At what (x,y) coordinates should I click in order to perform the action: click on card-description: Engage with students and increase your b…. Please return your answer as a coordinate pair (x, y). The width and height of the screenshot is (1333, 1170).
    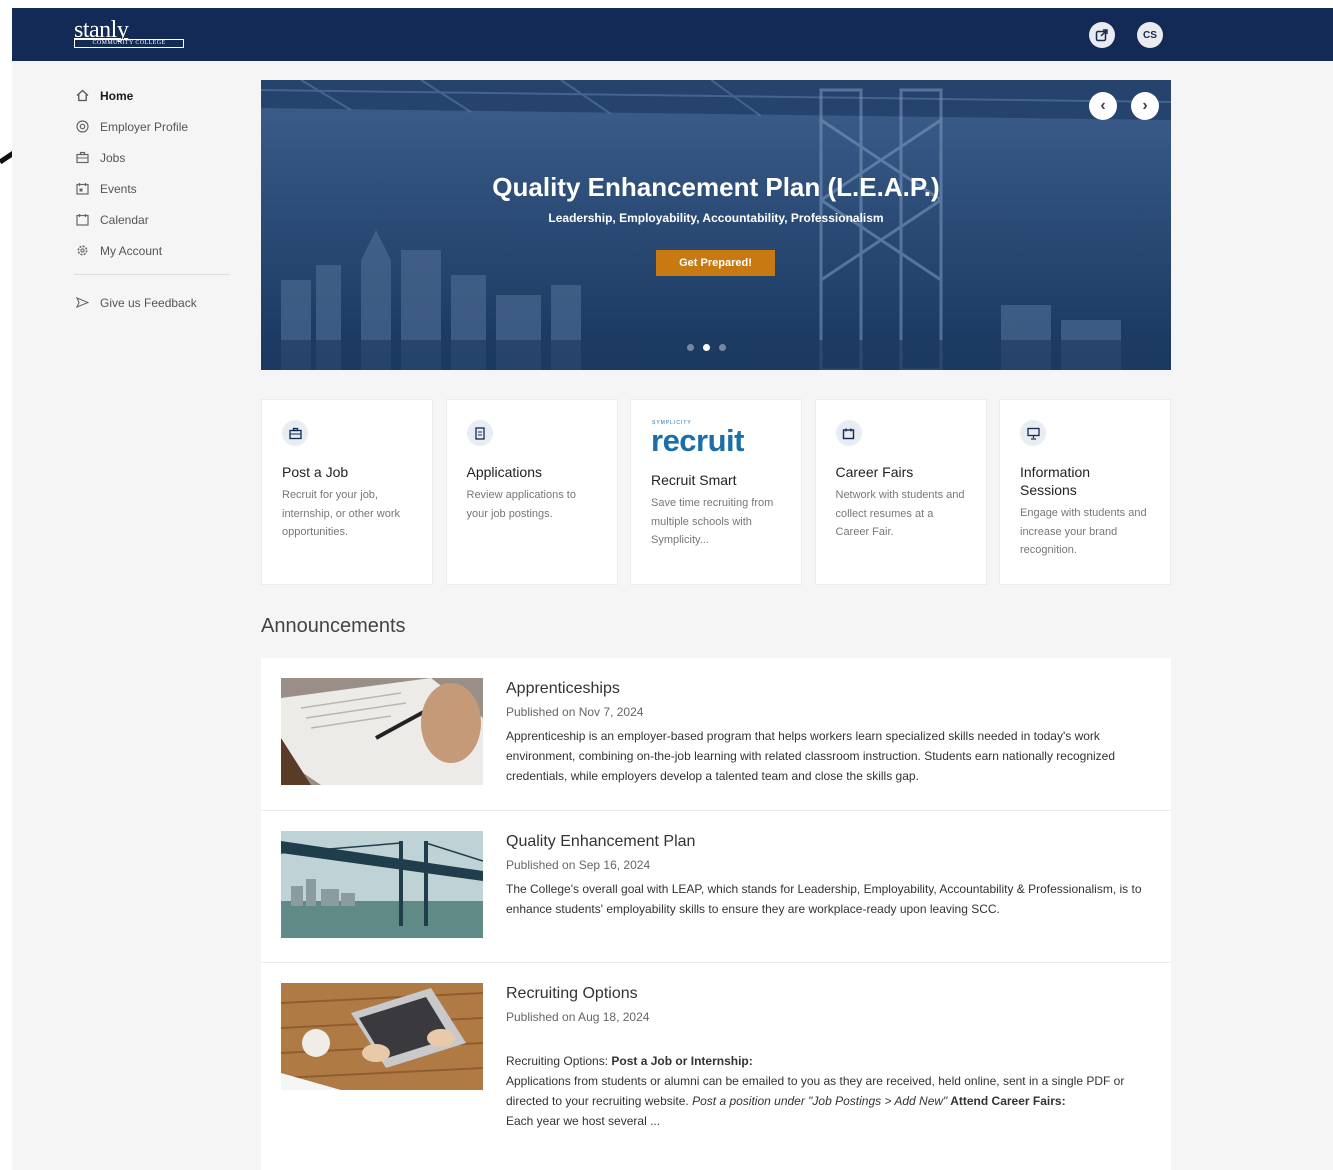
    Looking at the image, I should click on (1083, 531).